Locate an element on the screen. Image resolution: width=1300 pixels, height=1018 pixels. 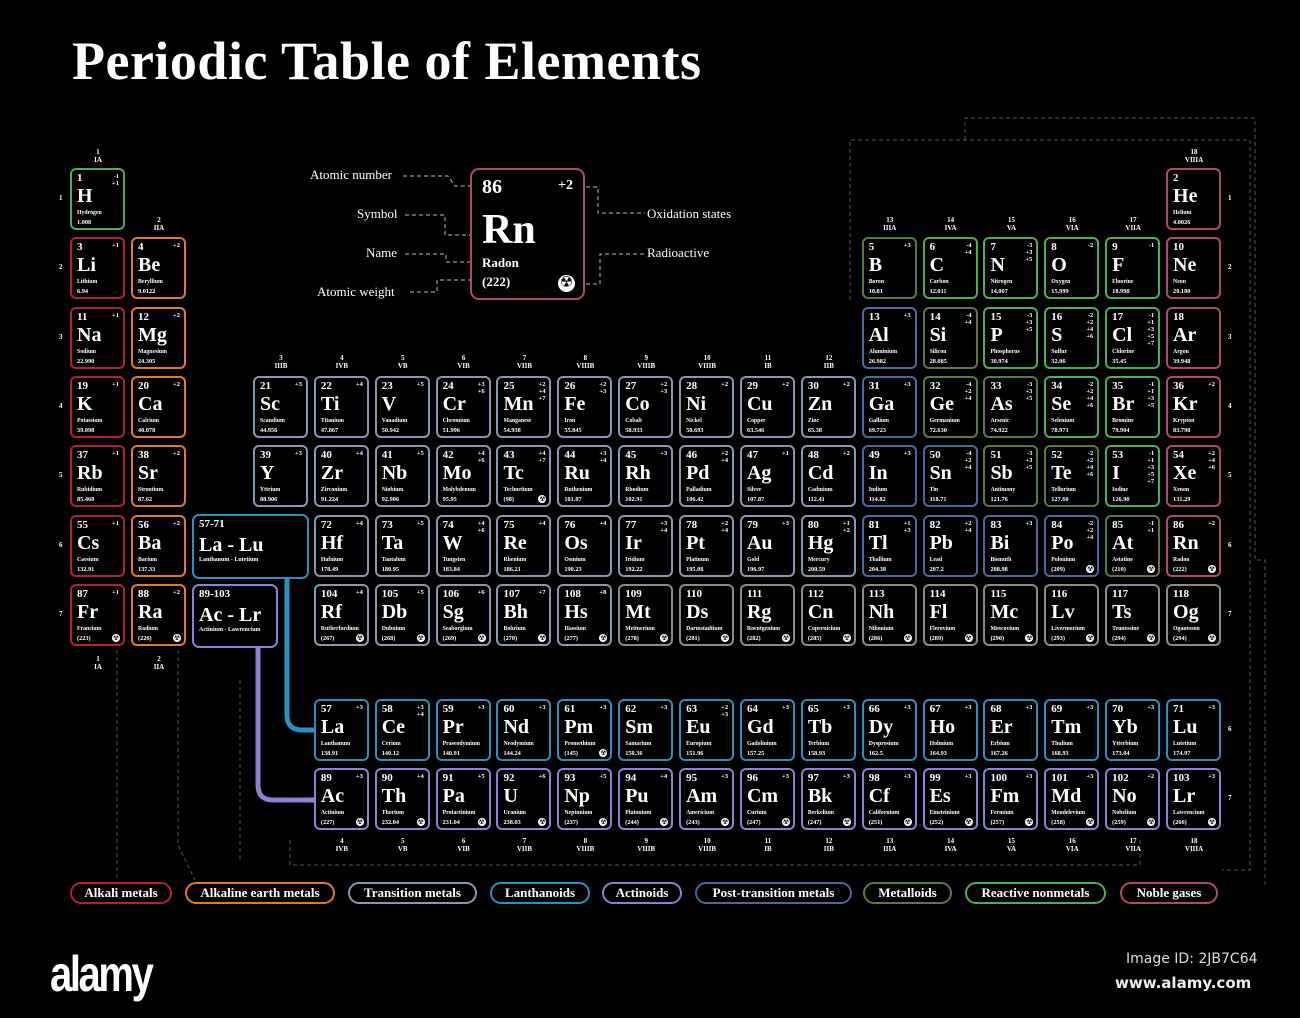
element-cl: 17 -1 +1 +3 +5 +7 Cl Chlorine 35.45 is located at coordinates (1133, 337).